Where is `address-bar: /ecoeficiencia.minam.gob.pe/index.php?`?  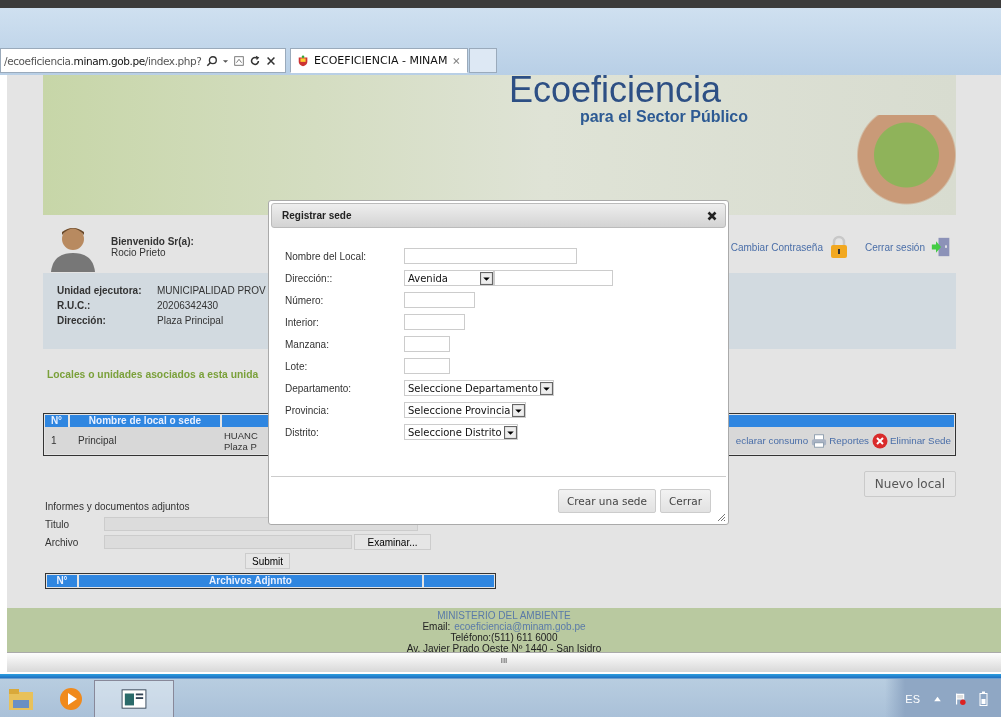
address-bar: /ecoeficiencia.minam.gob.pe/index.php? is located at coordinates (143, 60).